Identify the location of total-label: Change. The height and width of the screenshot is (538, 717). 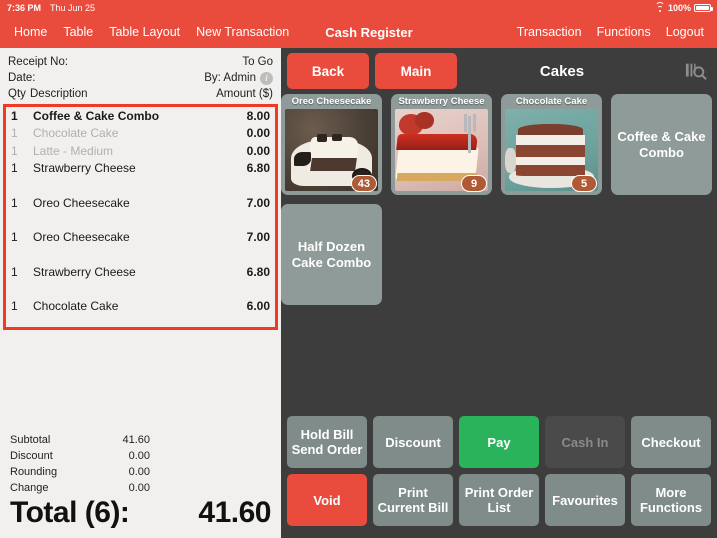
(29, 488).